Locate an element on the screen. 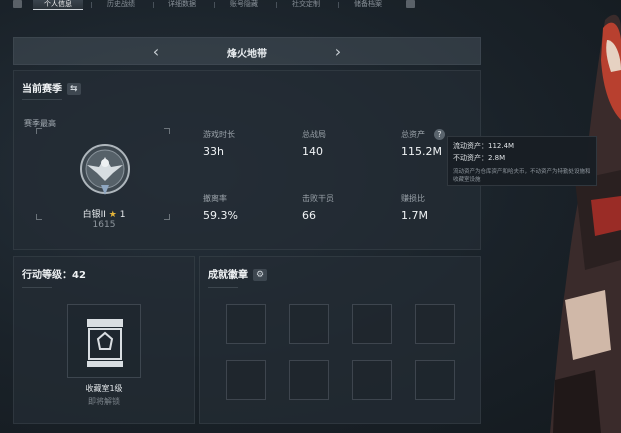 This screenshot has width=621, height=433. tab-detail-data: 详细数据 is located at coordinates (182, 5).